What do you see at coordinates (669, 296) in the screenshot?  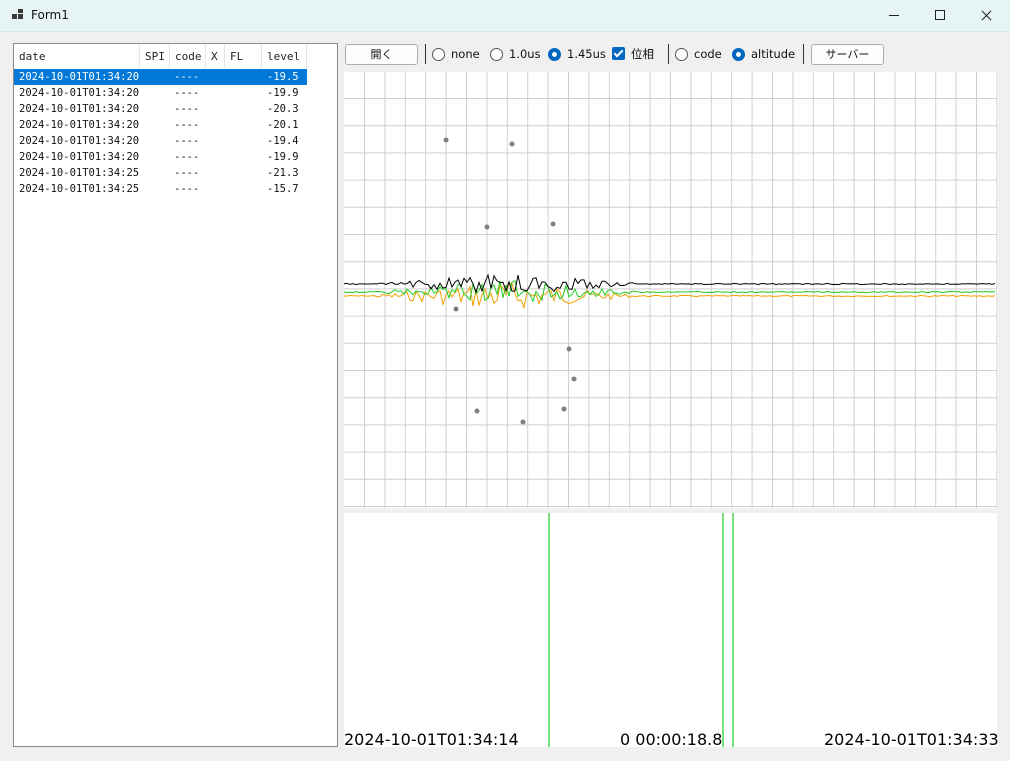 I see `series-orange` at bounding box center [669, 296].